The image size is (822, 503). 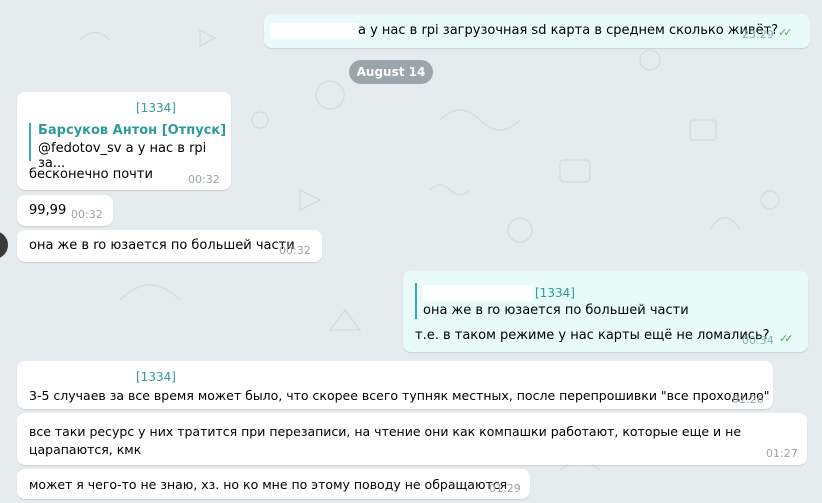 What do you see at coordinates (758, 340) in the screenshot?
I see `message-time: 00:34` at bounding box center [758, 340].